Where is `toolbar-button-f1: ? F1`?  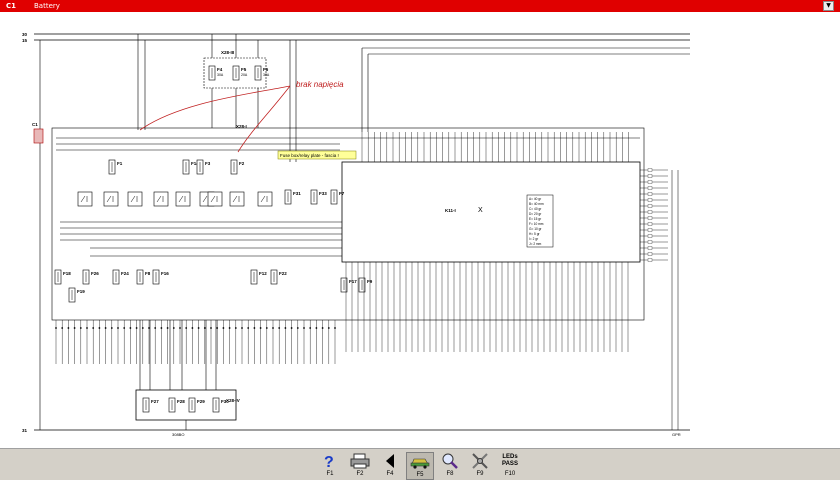
toolbar-button-f1: ? F1 is located at coordinates (330, 466).